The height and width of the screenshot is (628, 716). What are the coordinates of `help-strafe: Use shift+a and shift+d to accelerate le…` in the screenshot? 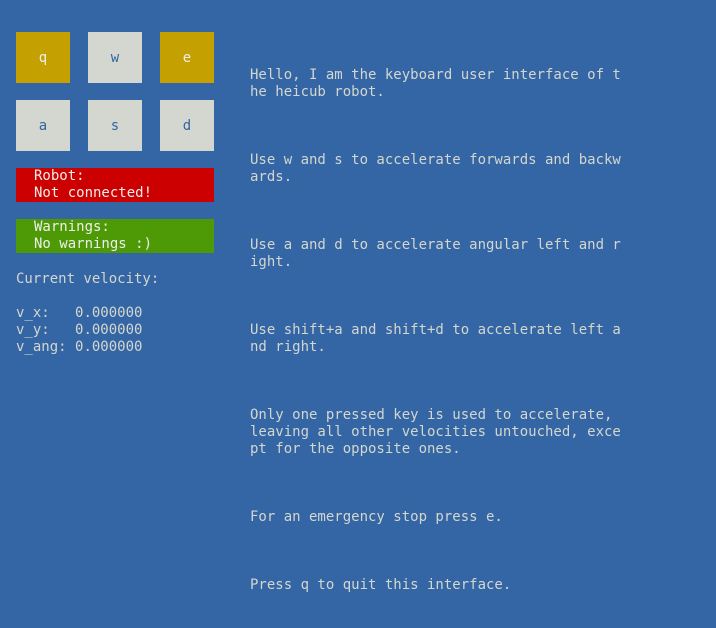 It's located at (435, 338).